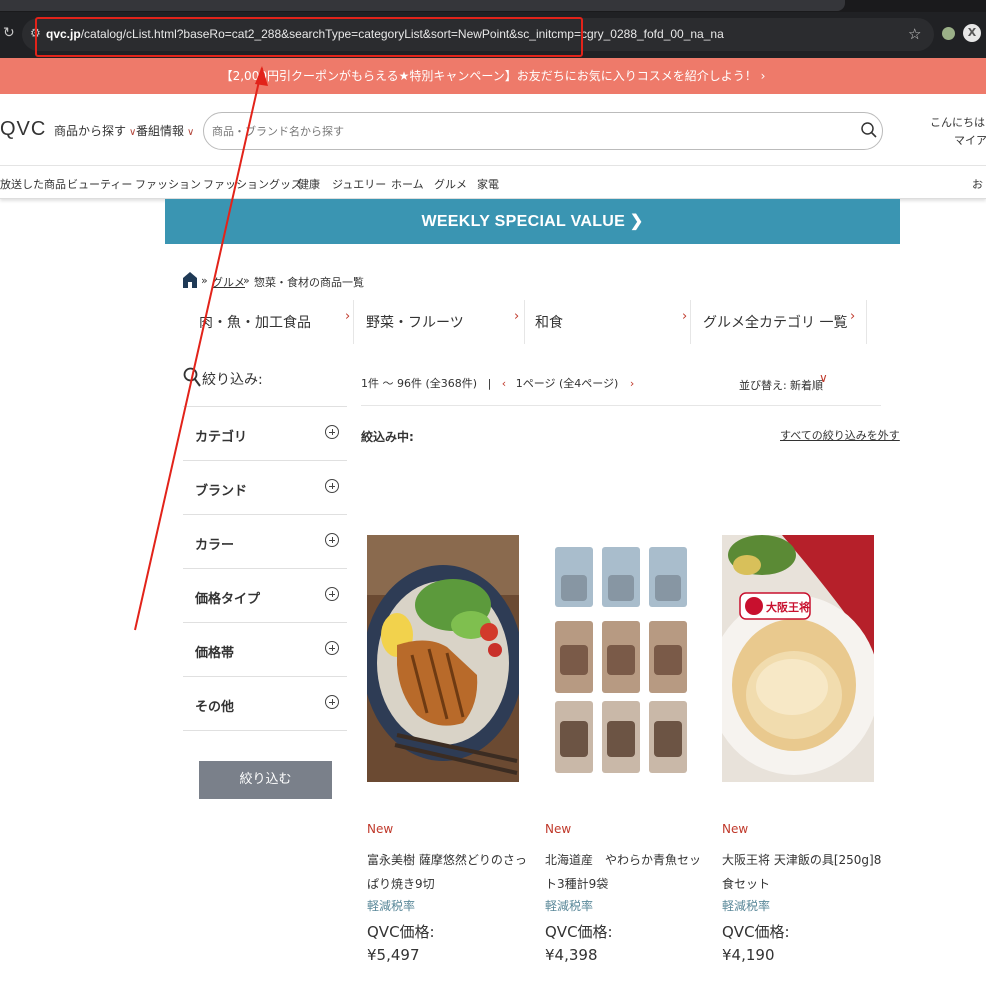  What do you see at coordinates (488, 184) in the screenshot?
I see `cat-appliances: 家電` at bounding box center [488, 184].